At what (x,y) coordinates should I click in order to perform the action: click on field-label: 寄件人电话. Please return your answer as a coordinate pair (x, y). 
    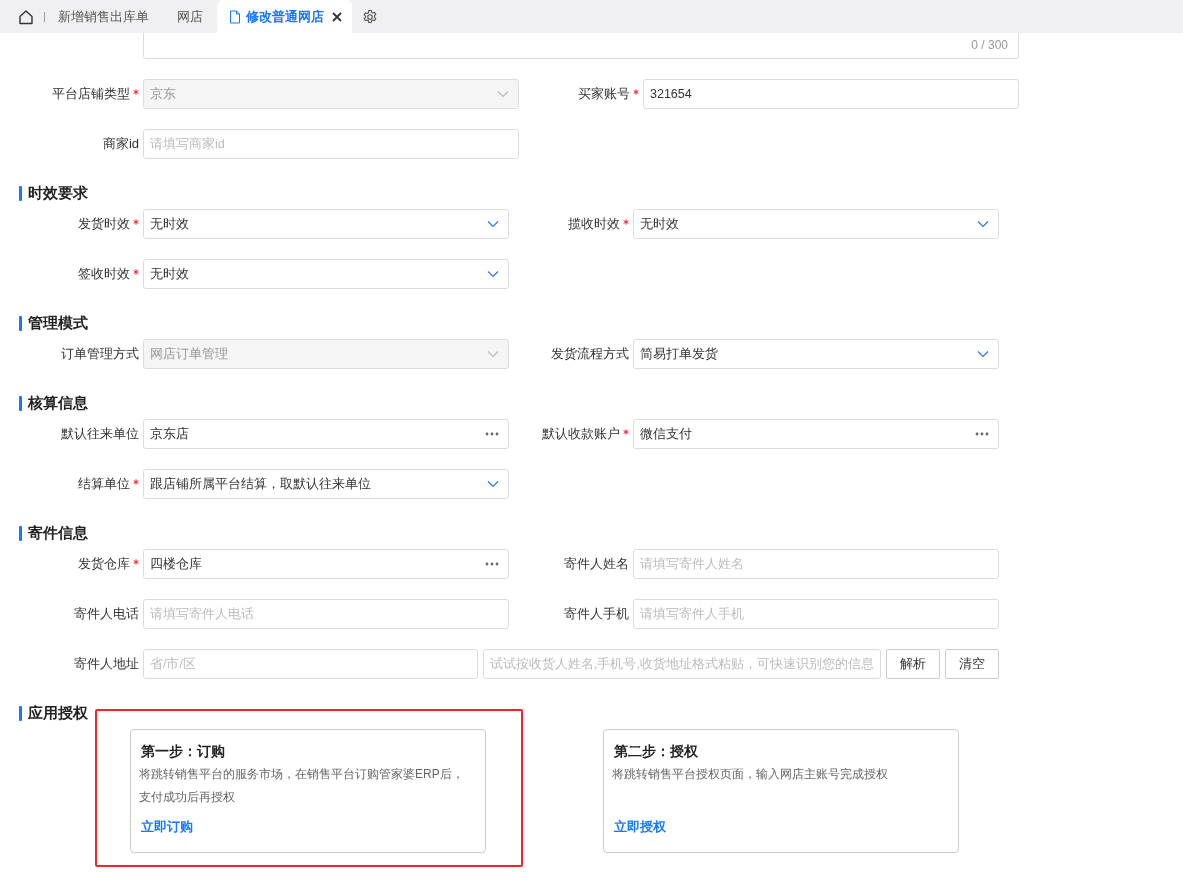
    Looking at the image, I should click on (106, 614).